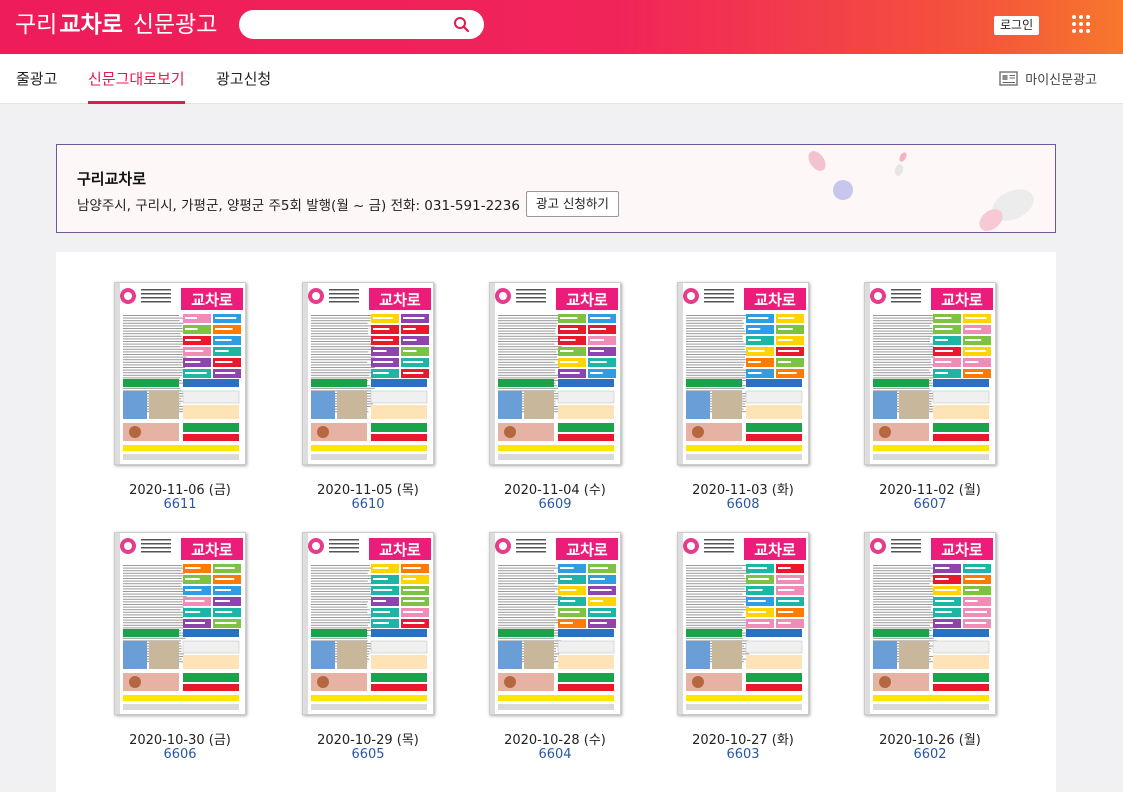 This screenshot has height=792, width=1123. What do you see at coordinates (136, 79) in the screenshot?
I see `tab-newspaper-view: 신문그대로보기` at bounding box center [136, 79].